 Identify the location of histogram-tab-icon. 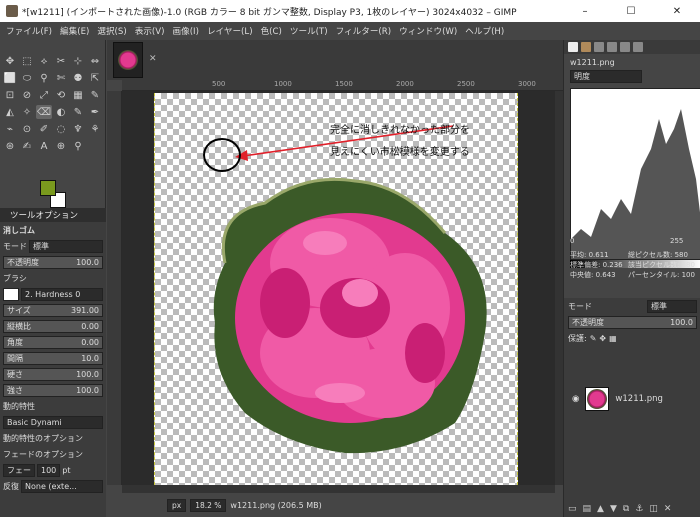
(638, 47).